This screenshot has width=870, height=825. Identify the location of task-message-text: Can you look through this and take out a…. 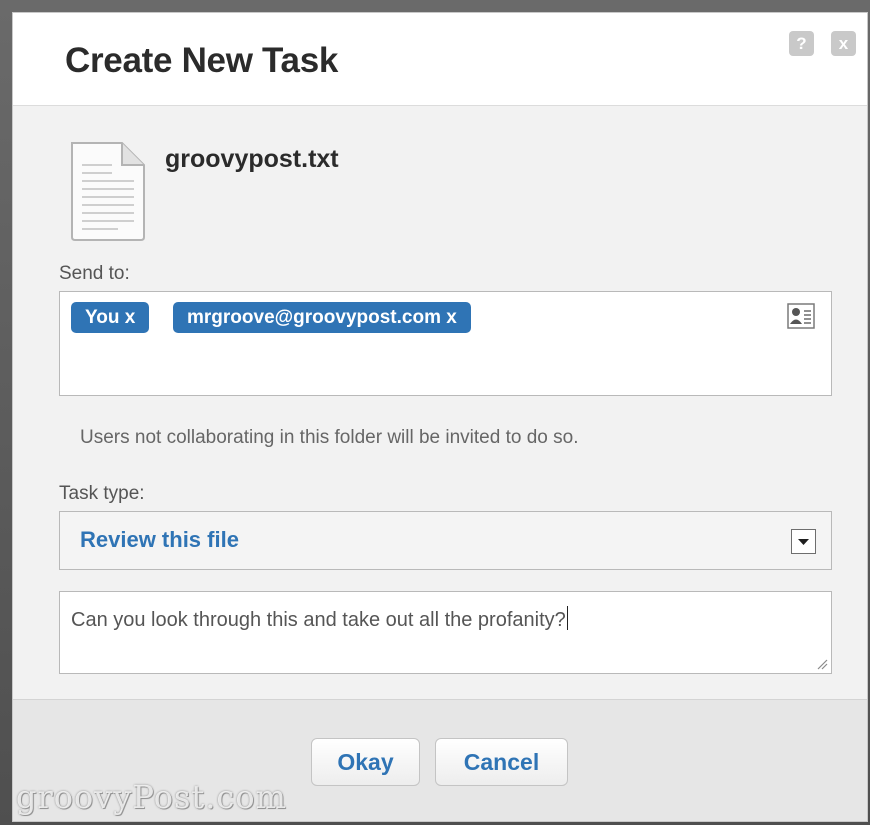
(319, 619).